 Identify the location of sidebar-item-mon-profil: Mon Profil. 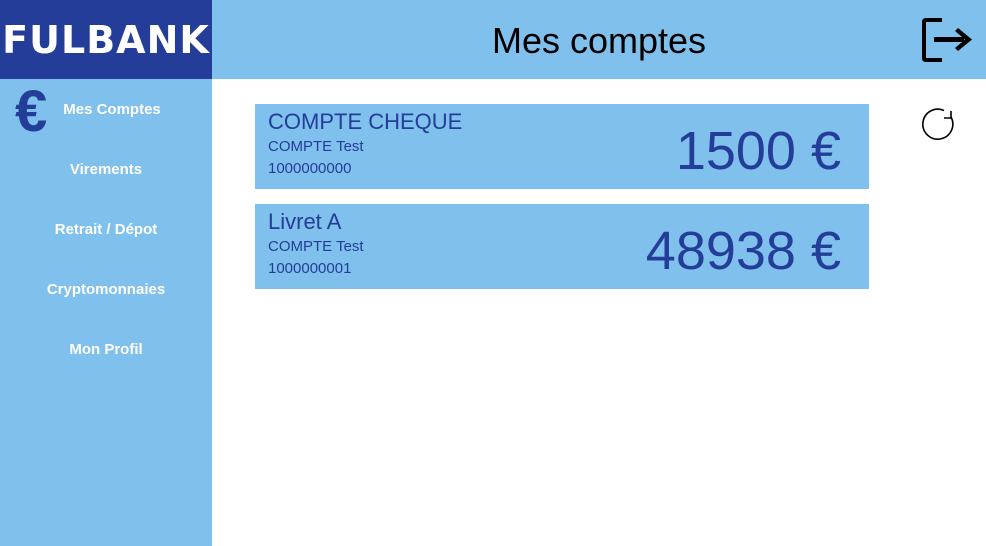
(106, 349).